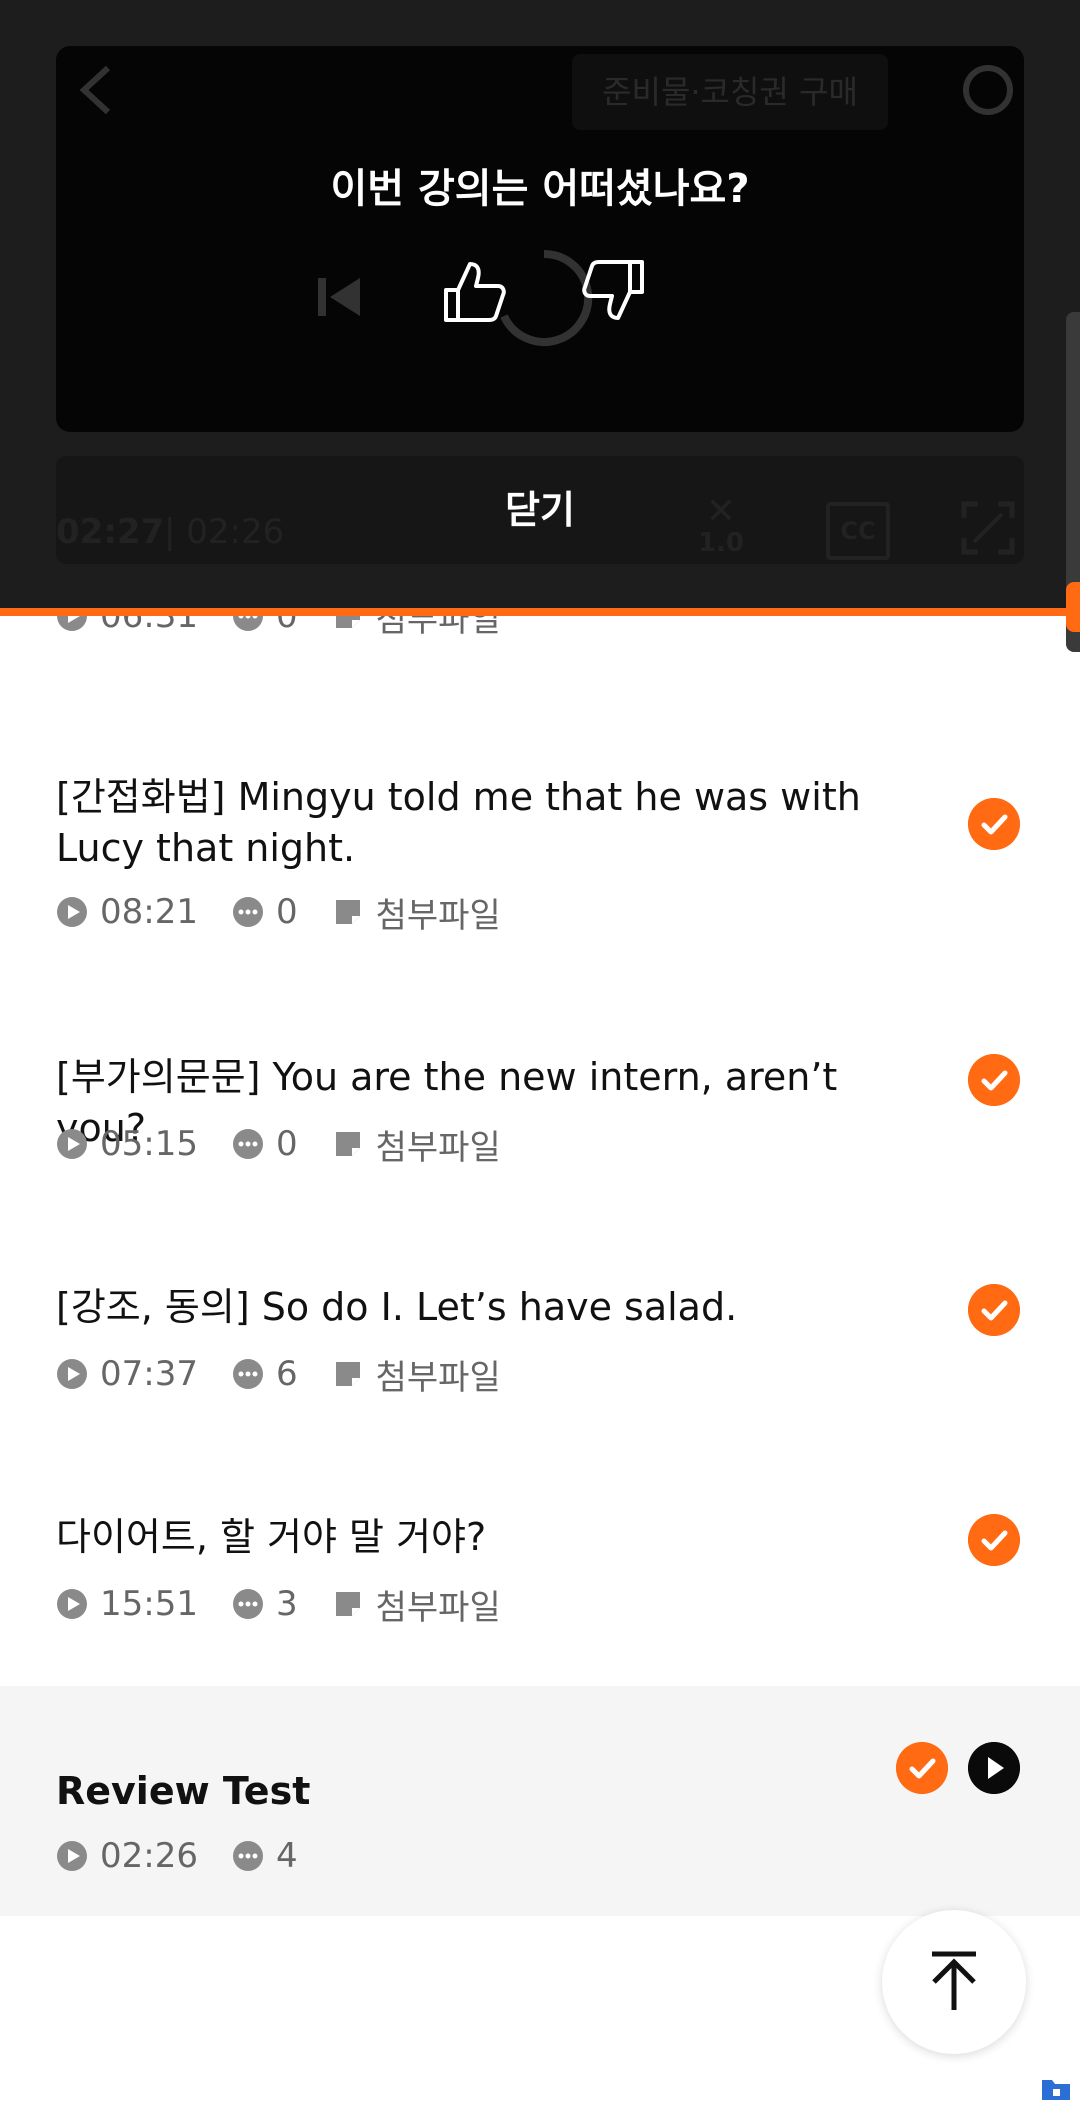 The height and width of the screenshot is (2107, 1080). Describe the element at coordinates (149, 1374) in the screenshot. I see `duration: 07:37` at that location.